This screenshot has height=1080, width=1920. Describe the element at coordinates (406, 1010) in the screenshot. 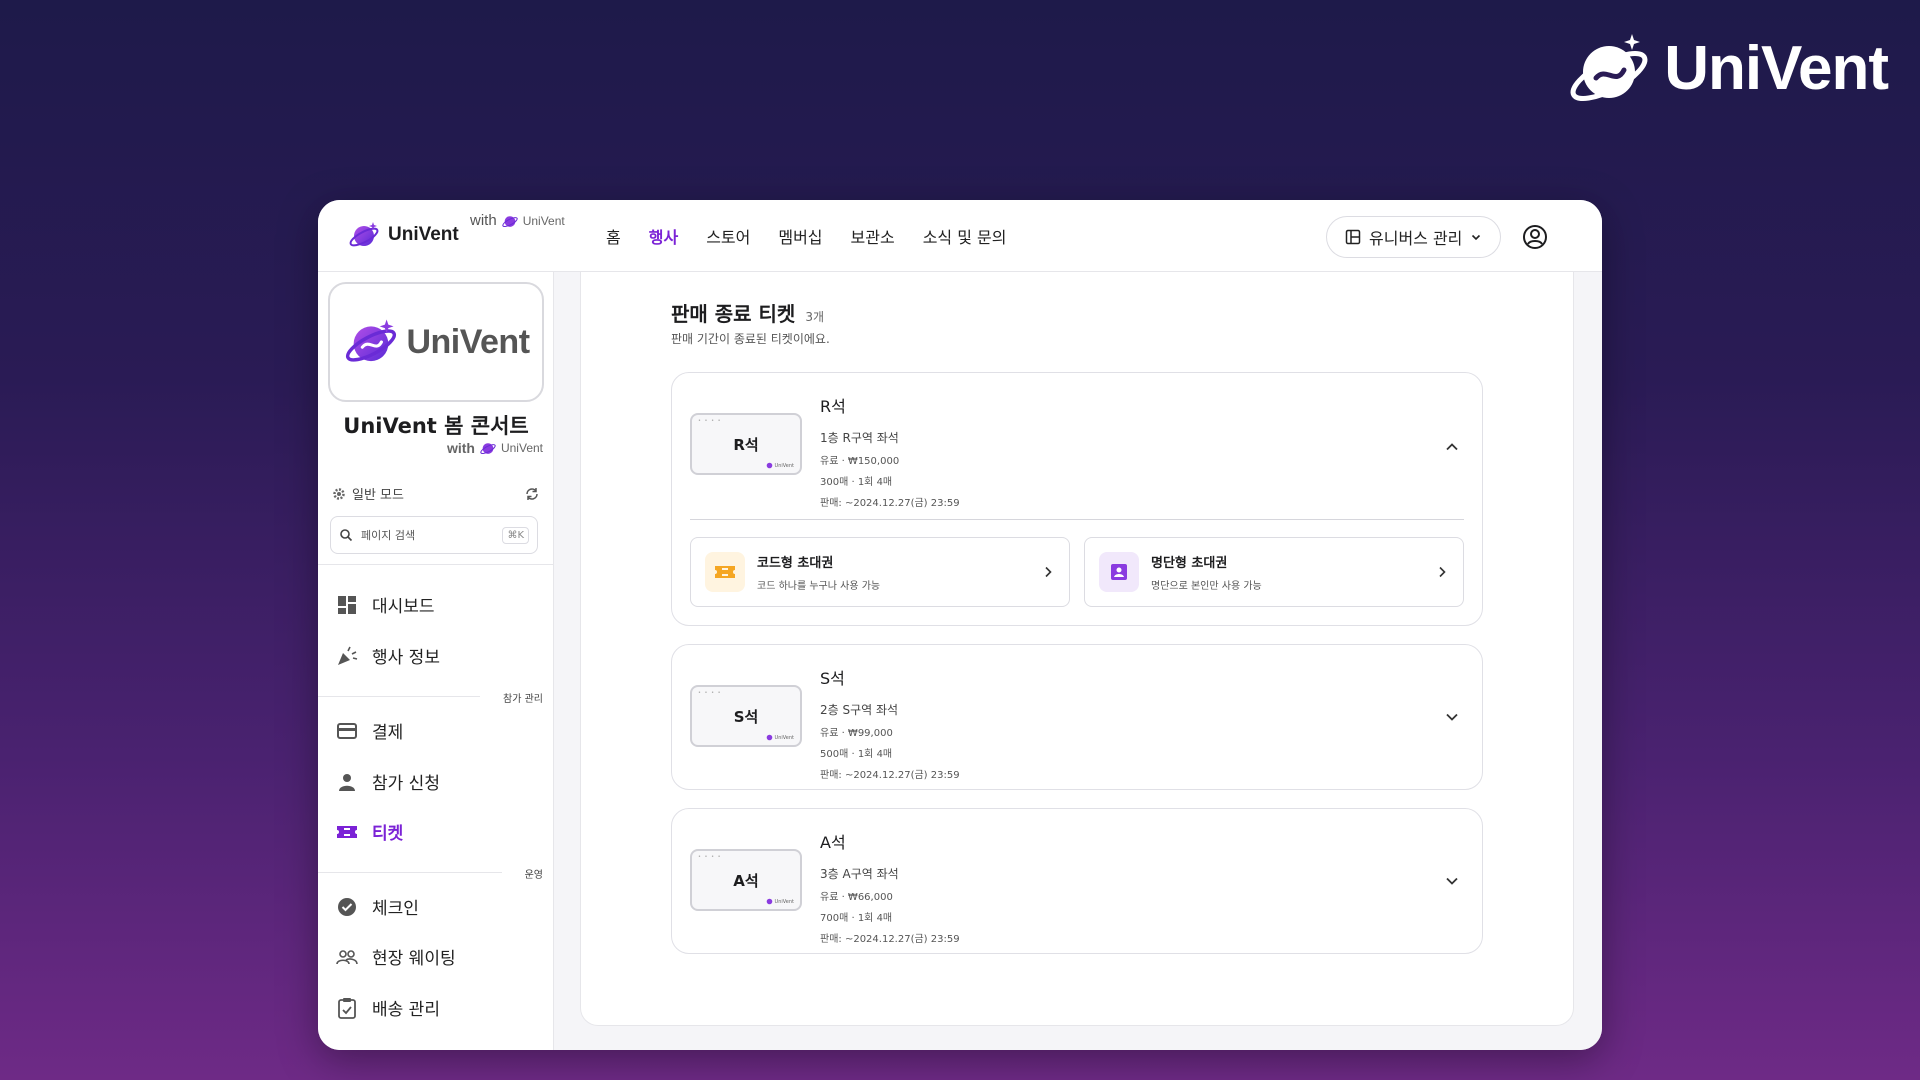

I see `sidebar-item-label: 배송 관리` at that location.